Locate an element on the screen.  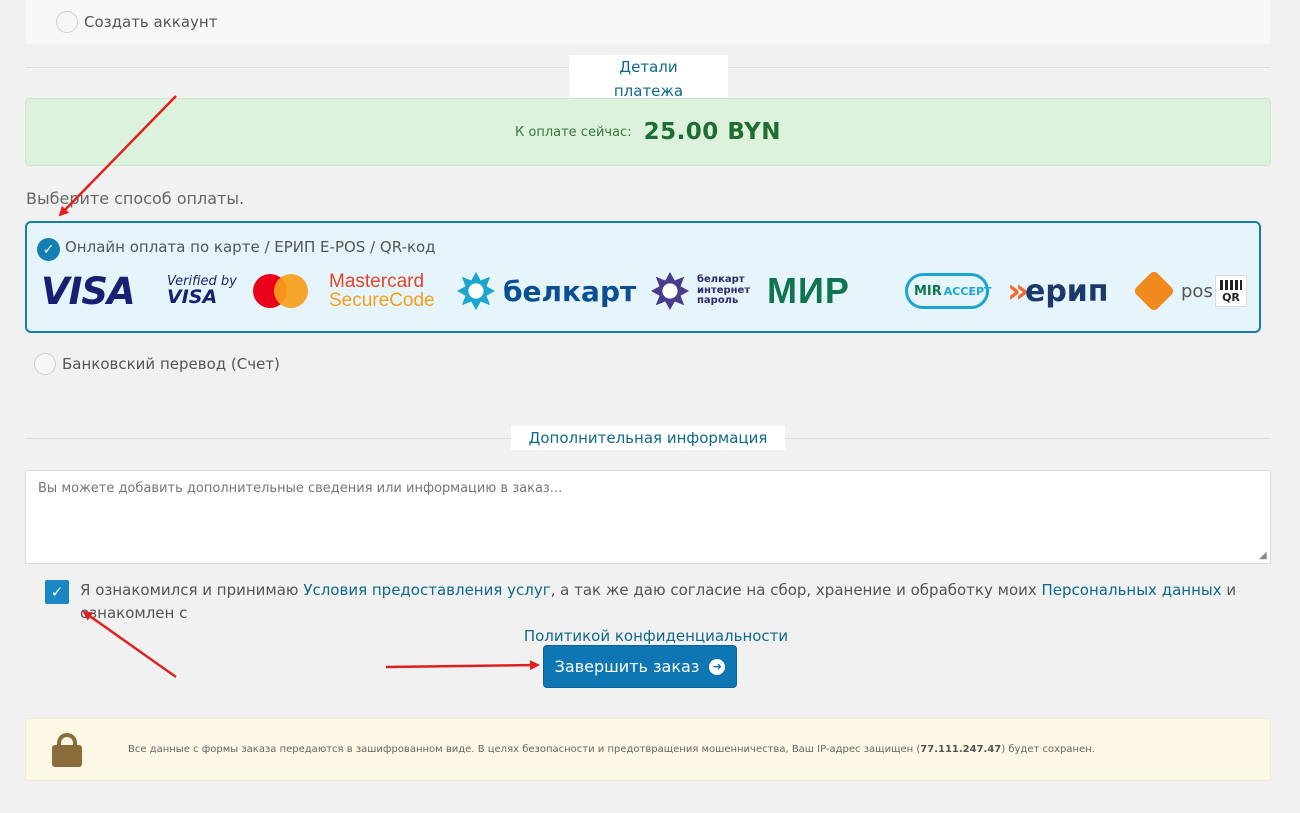
erip-text: ерип is located at coordinates (1066, 291).